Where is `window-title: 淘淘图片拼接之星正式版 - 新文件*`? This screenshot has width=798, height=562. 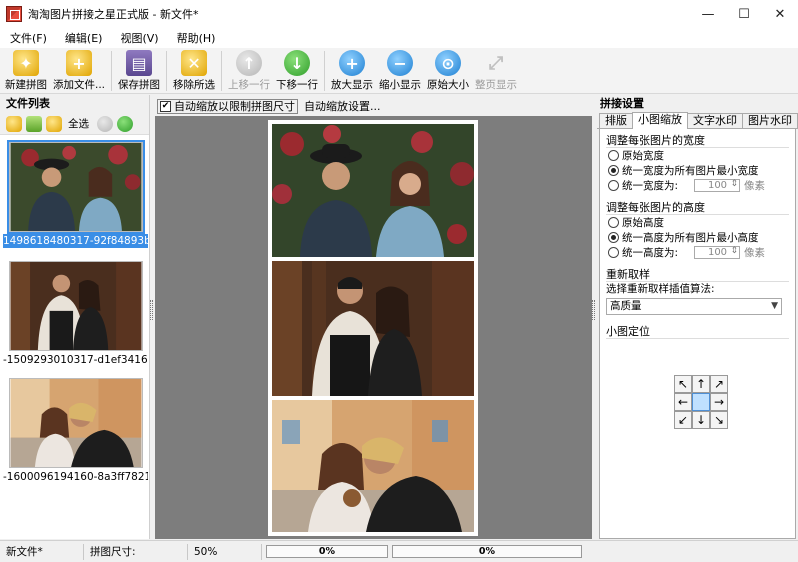
window-title: 淘淘图片拼接之星正式版 - 新文件* is located at coordinates (113, 14).